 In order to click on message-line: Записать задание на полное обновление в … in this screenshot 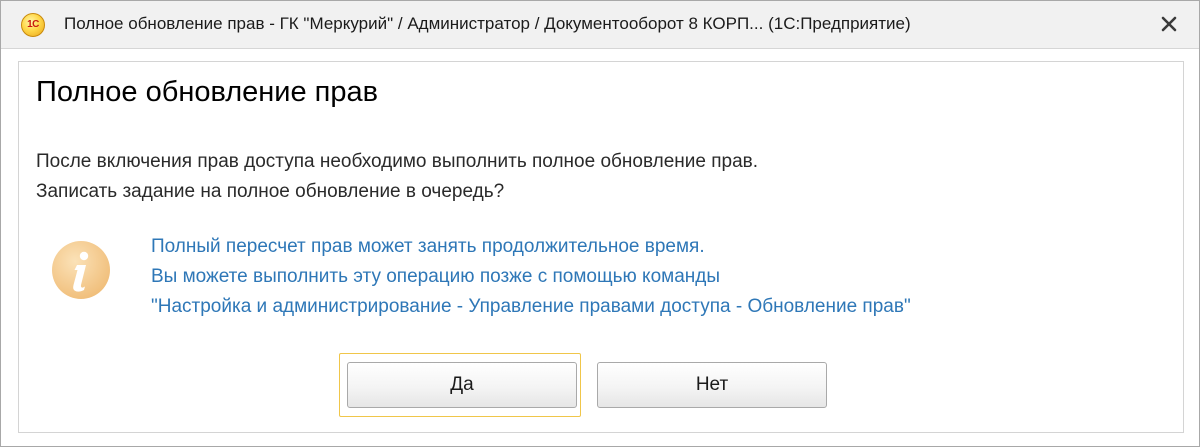, I will do `click(270, 191)`.